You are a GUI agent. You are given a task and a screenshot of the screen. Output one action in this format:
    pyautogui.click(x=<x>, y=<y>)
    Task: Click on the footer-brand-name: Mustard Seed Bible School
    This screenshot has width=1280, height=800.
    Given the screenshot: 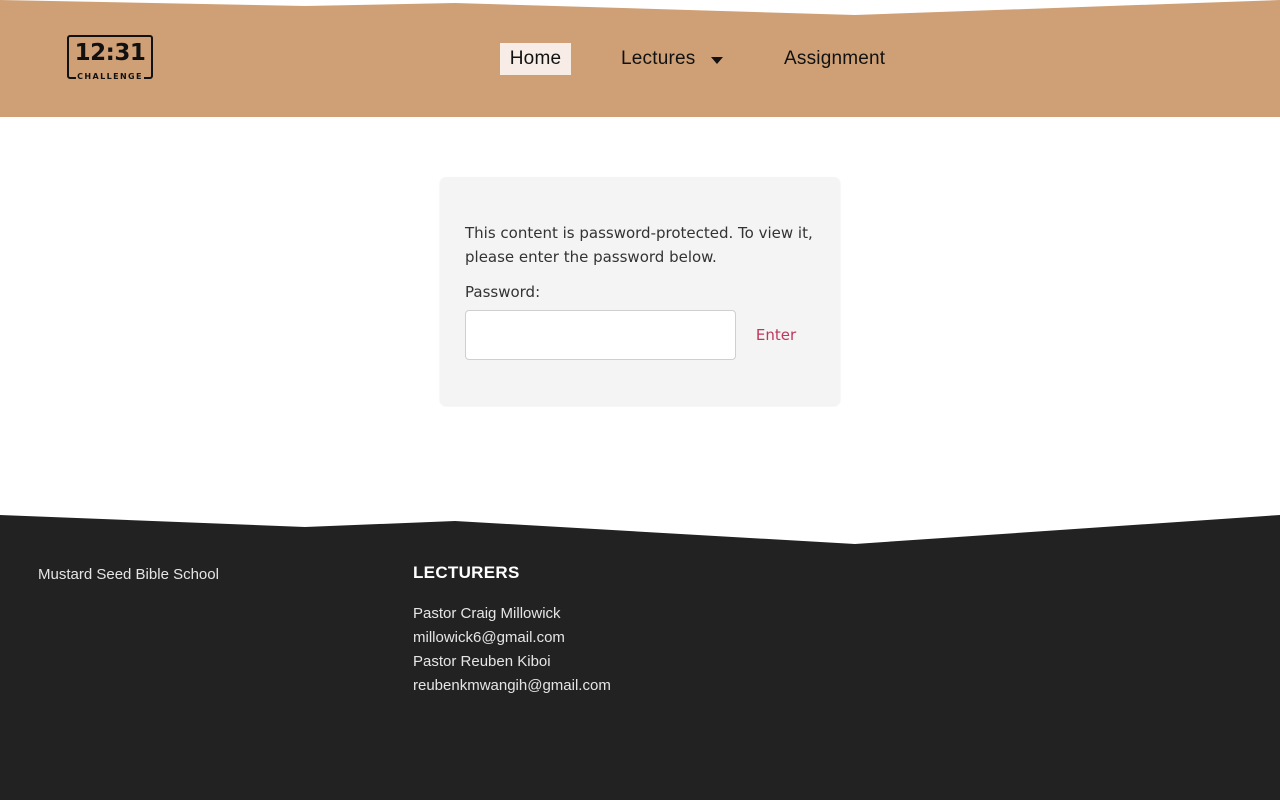 What is the action you would take?
    pyautogui.click(x=128, y=574)
    